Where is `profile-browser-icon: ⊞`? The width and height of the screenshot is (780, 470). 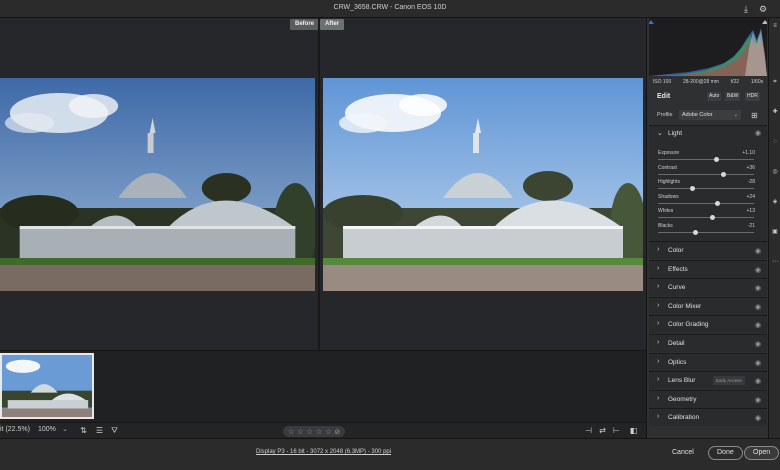
profile-browser-icon: ⊞ is located at coordinates (755, 115).